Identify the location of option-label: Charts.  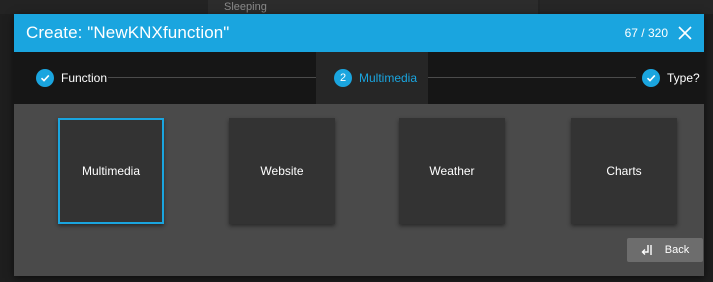
(624, 171).